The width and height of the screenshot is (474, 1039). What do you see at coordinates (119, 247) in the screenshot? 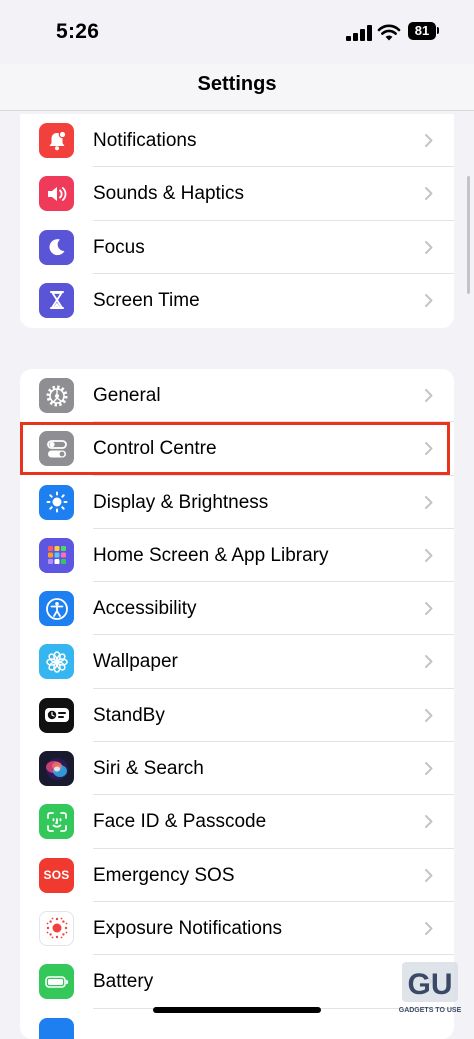
I see `row-label: Focus` at bounding box center [119, 247].